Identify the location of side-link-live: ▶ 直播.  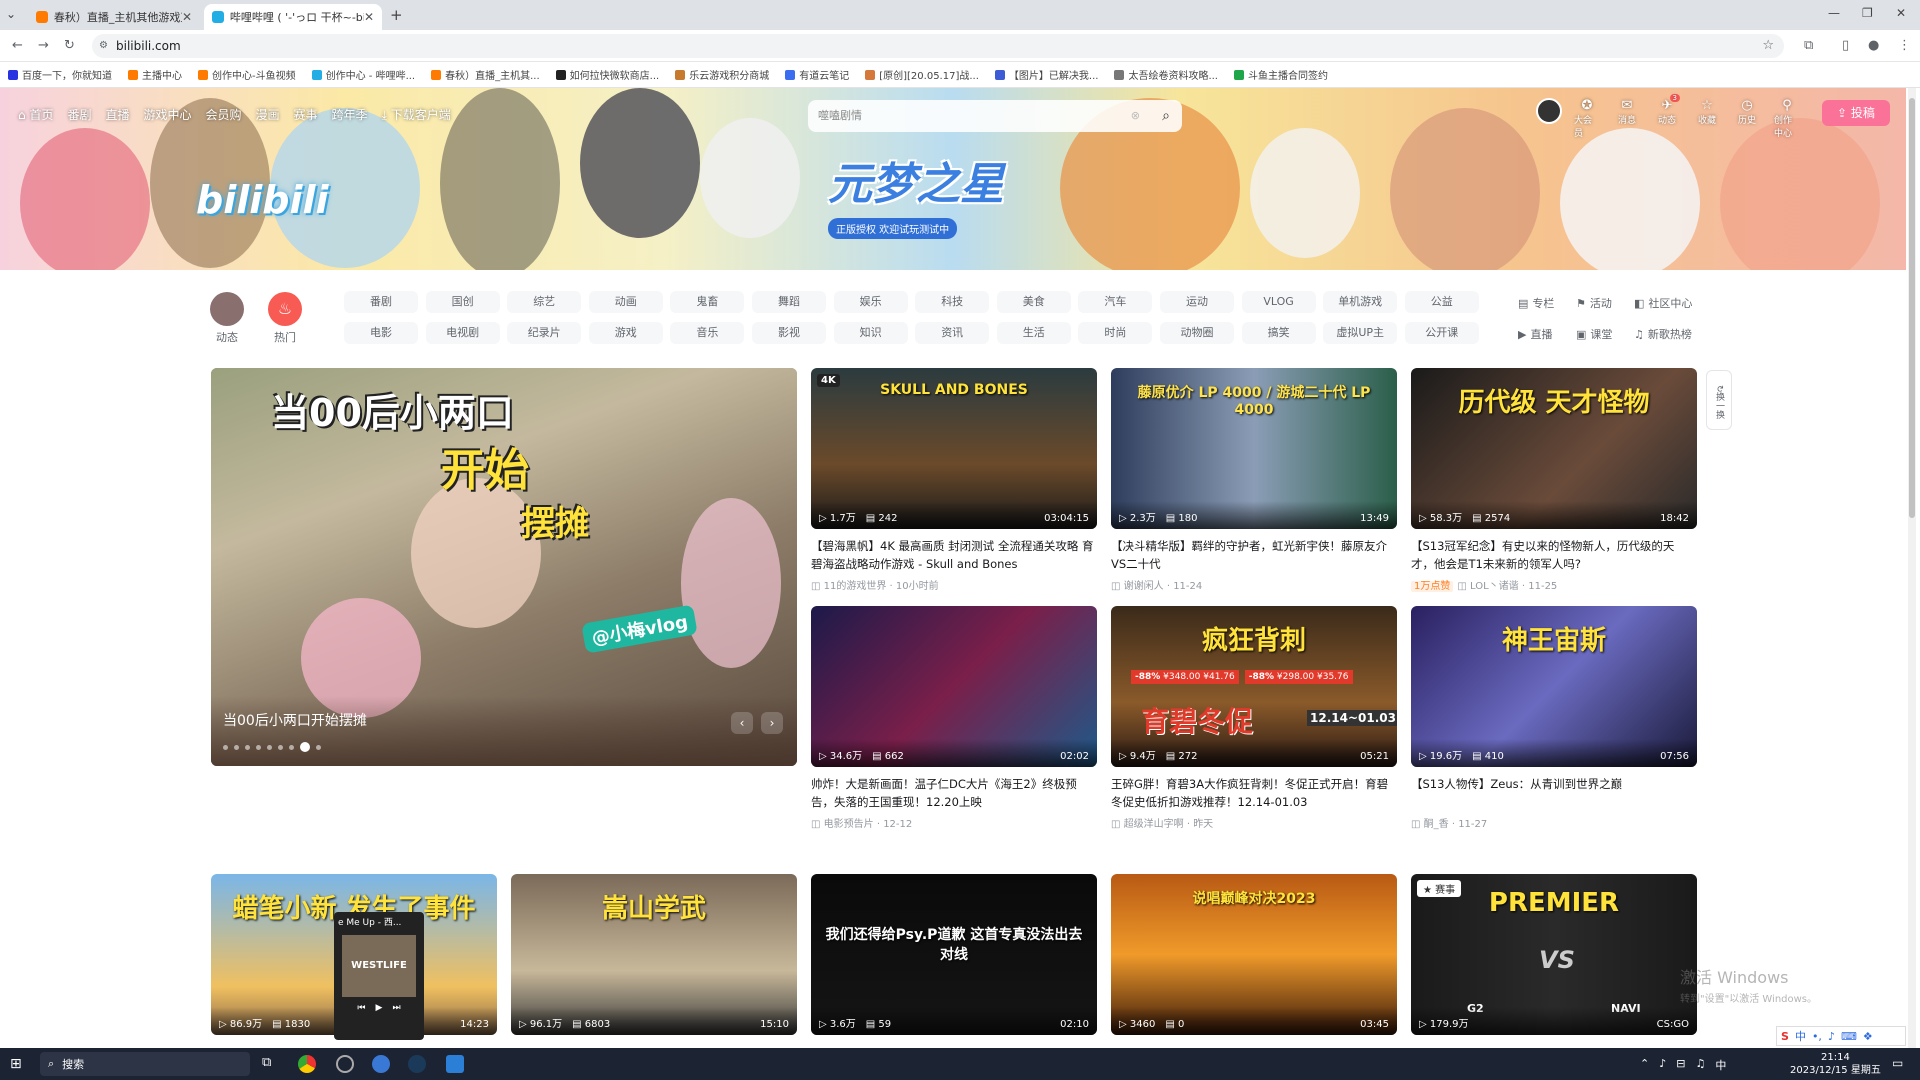
(1535, 334).